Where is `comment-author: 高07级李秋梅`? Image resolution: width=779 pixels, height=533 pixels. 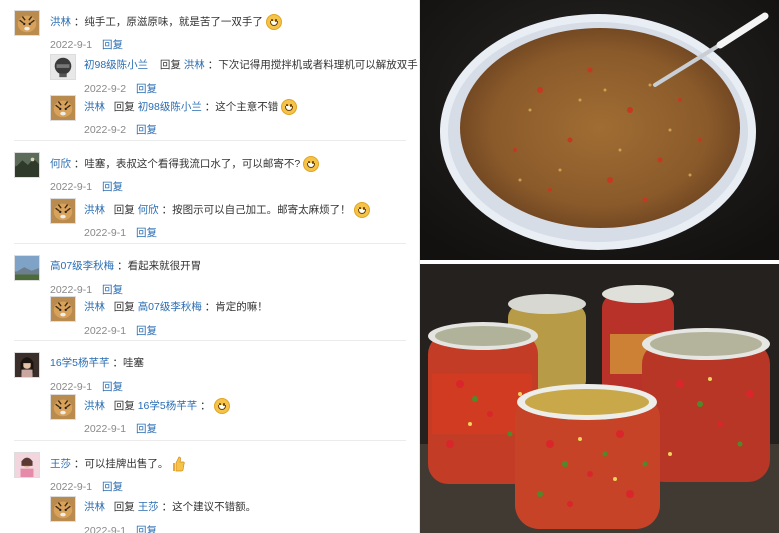 comment-author: 高07级李秋梅 is located at coordinates (82, 266).